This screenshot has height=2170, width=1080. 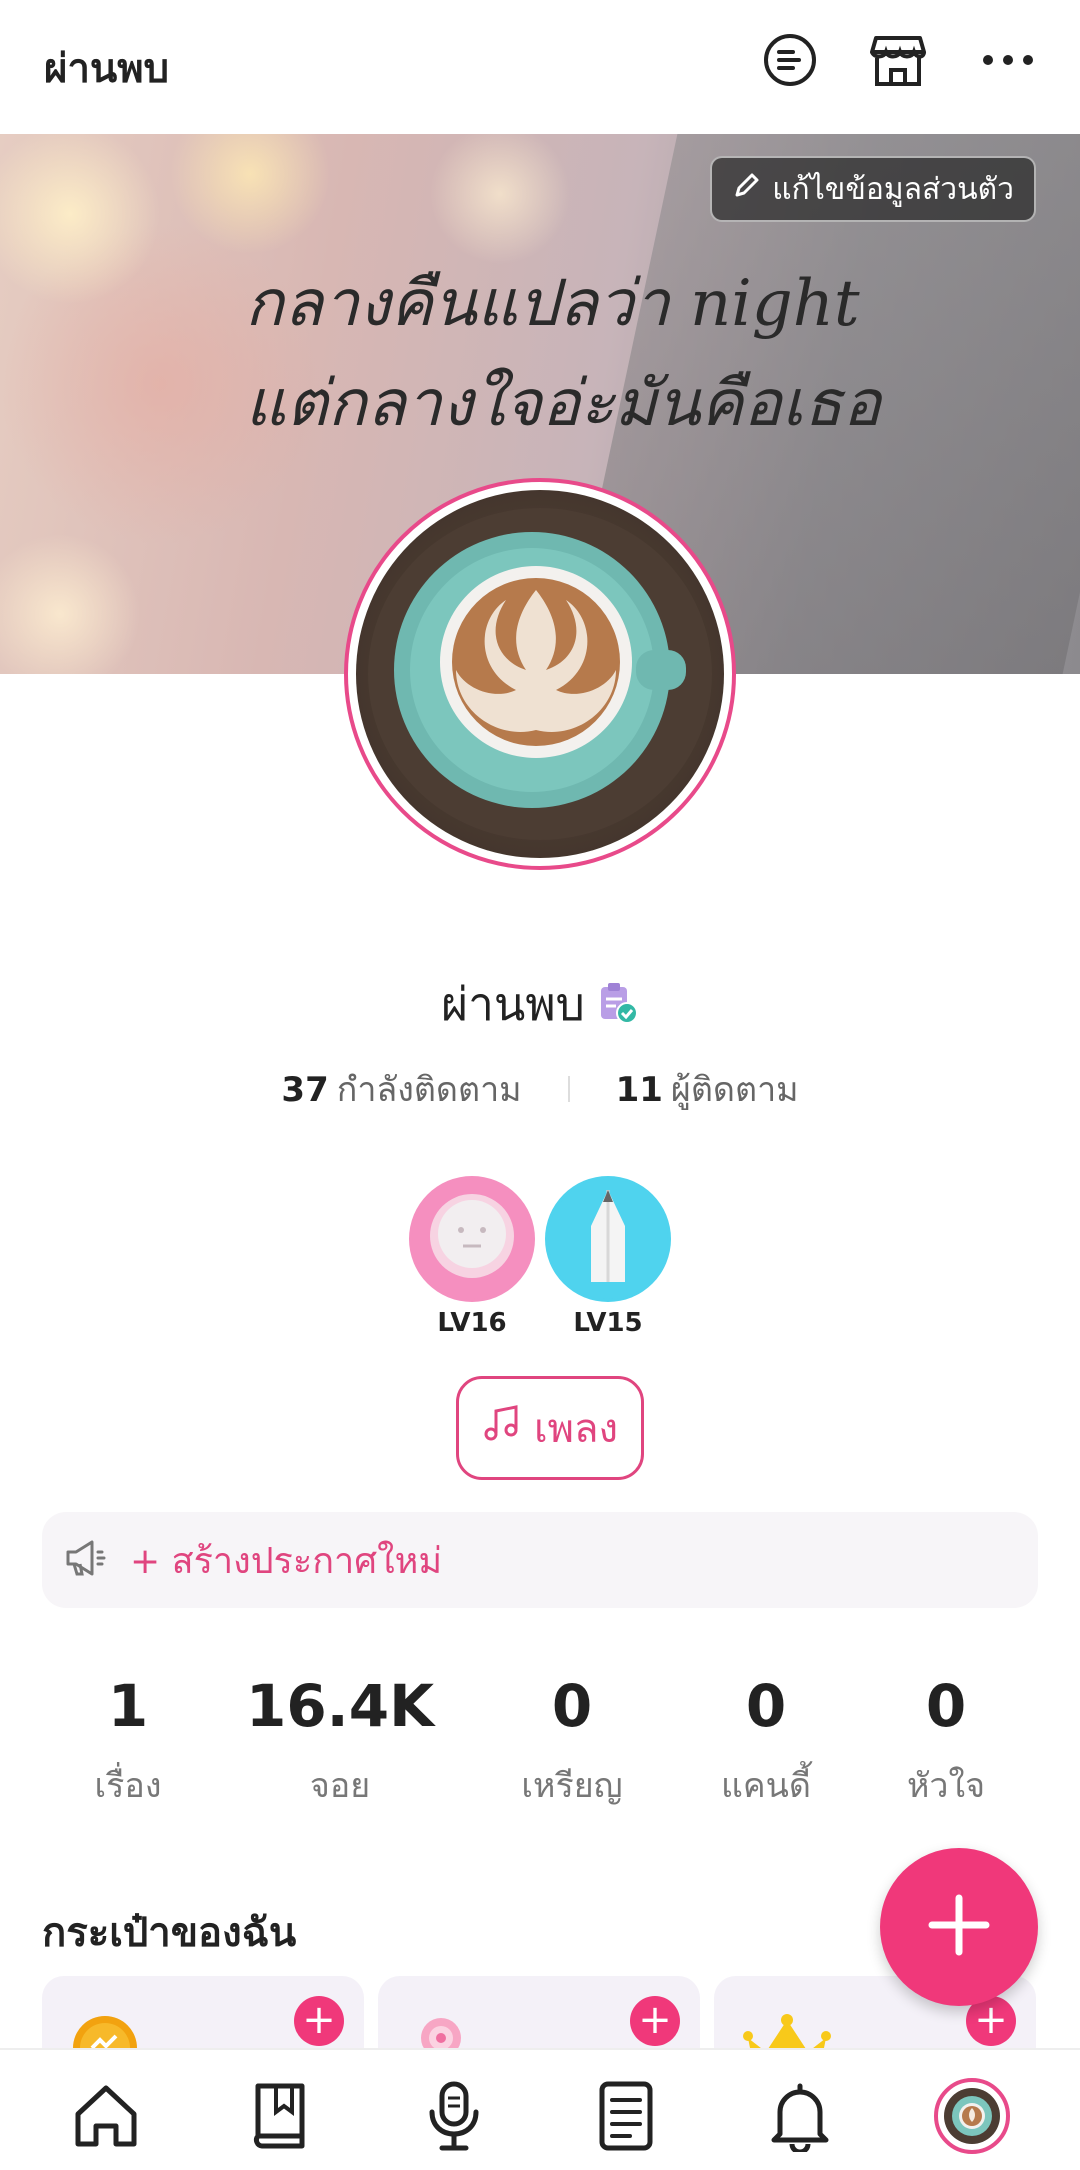 What do you see at coordinates (626, 2116) in the screenshot?
I see `nav-document-icon` at bounding box center [626, 2116].